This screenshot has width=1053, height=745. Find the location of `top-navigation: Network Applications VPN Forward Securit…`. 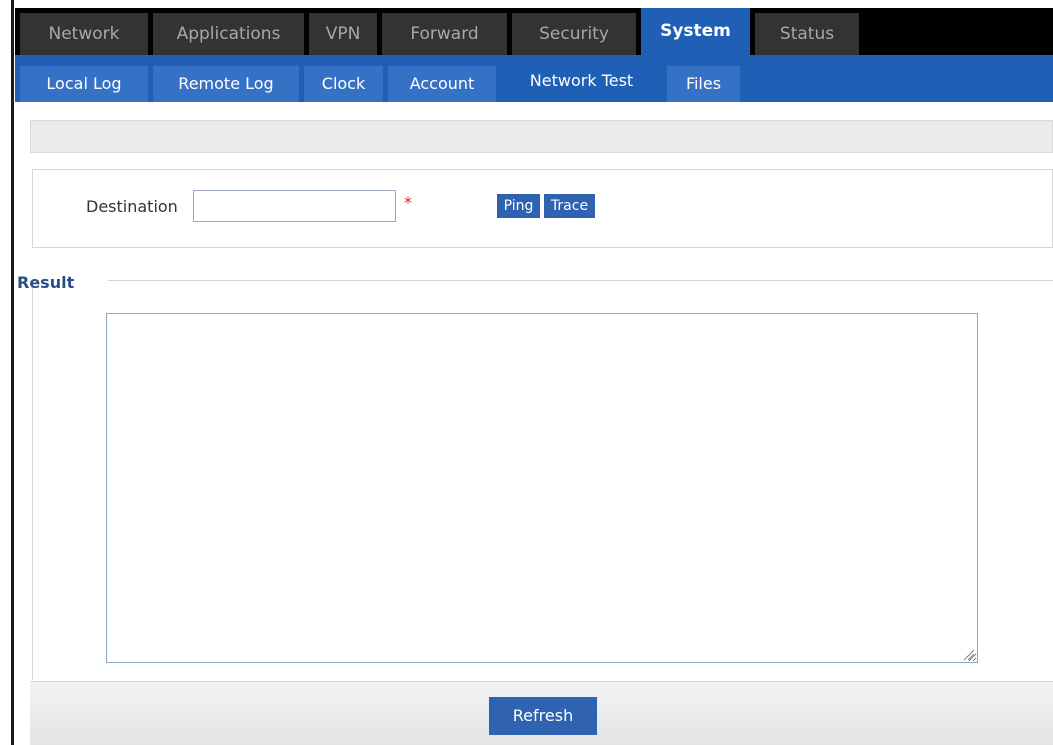

top-navigation: Network Applications VPN Forward Securit… is located at coordinates (534, 31).